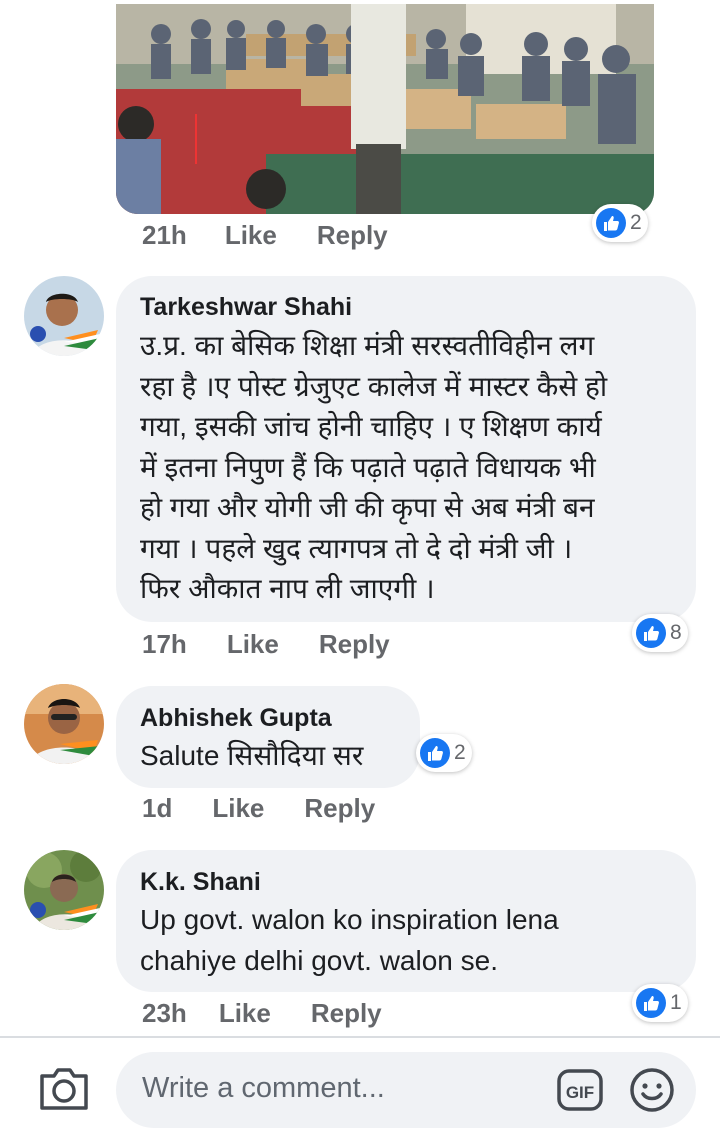  What do you see at coordinates (200, 882) in the screenshot?
I see `comment-author: K.k. Shani` at bounding box center [200, 882].